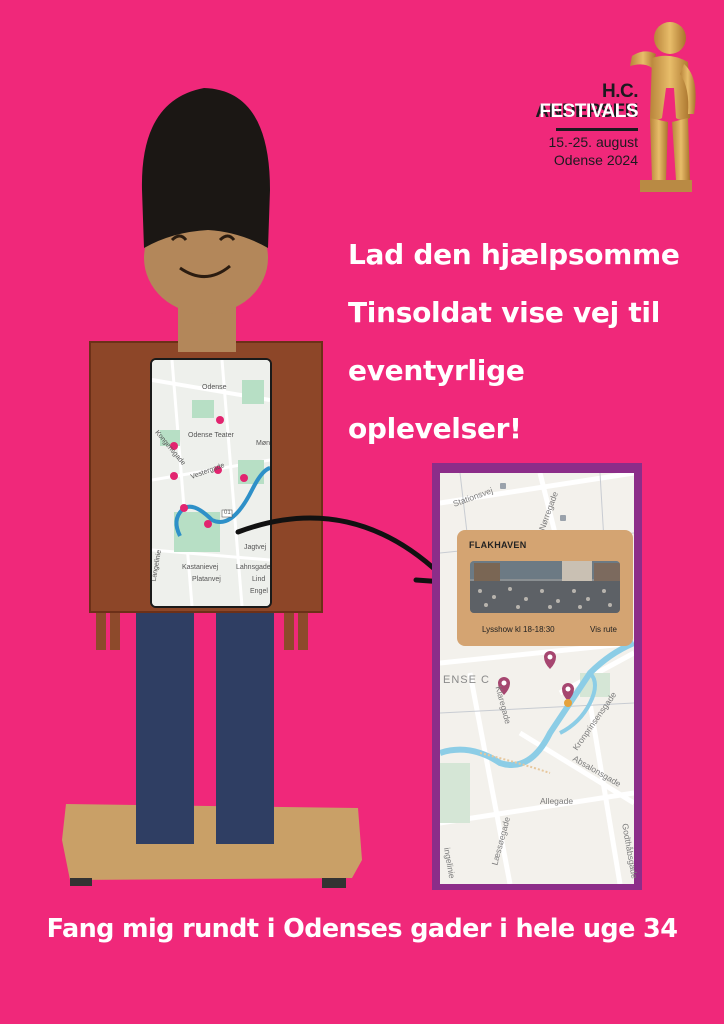 The image size is (724, 1024). What do you see at coordinates (435, 428) in the screenshot?
I see `headline-line: oplevelser!` at bounding box center [435, 428].